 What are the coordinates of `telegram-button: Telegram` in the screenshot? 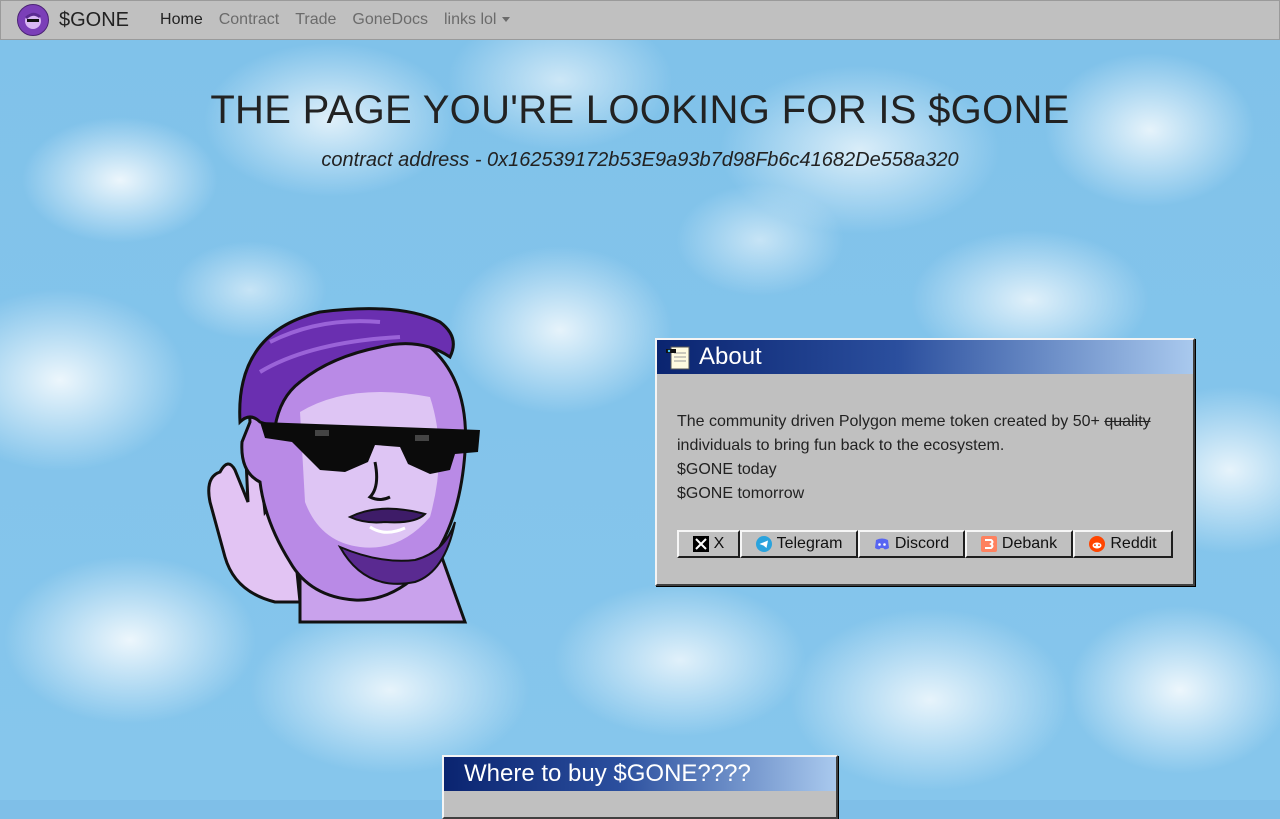 It's located at (799, 544).